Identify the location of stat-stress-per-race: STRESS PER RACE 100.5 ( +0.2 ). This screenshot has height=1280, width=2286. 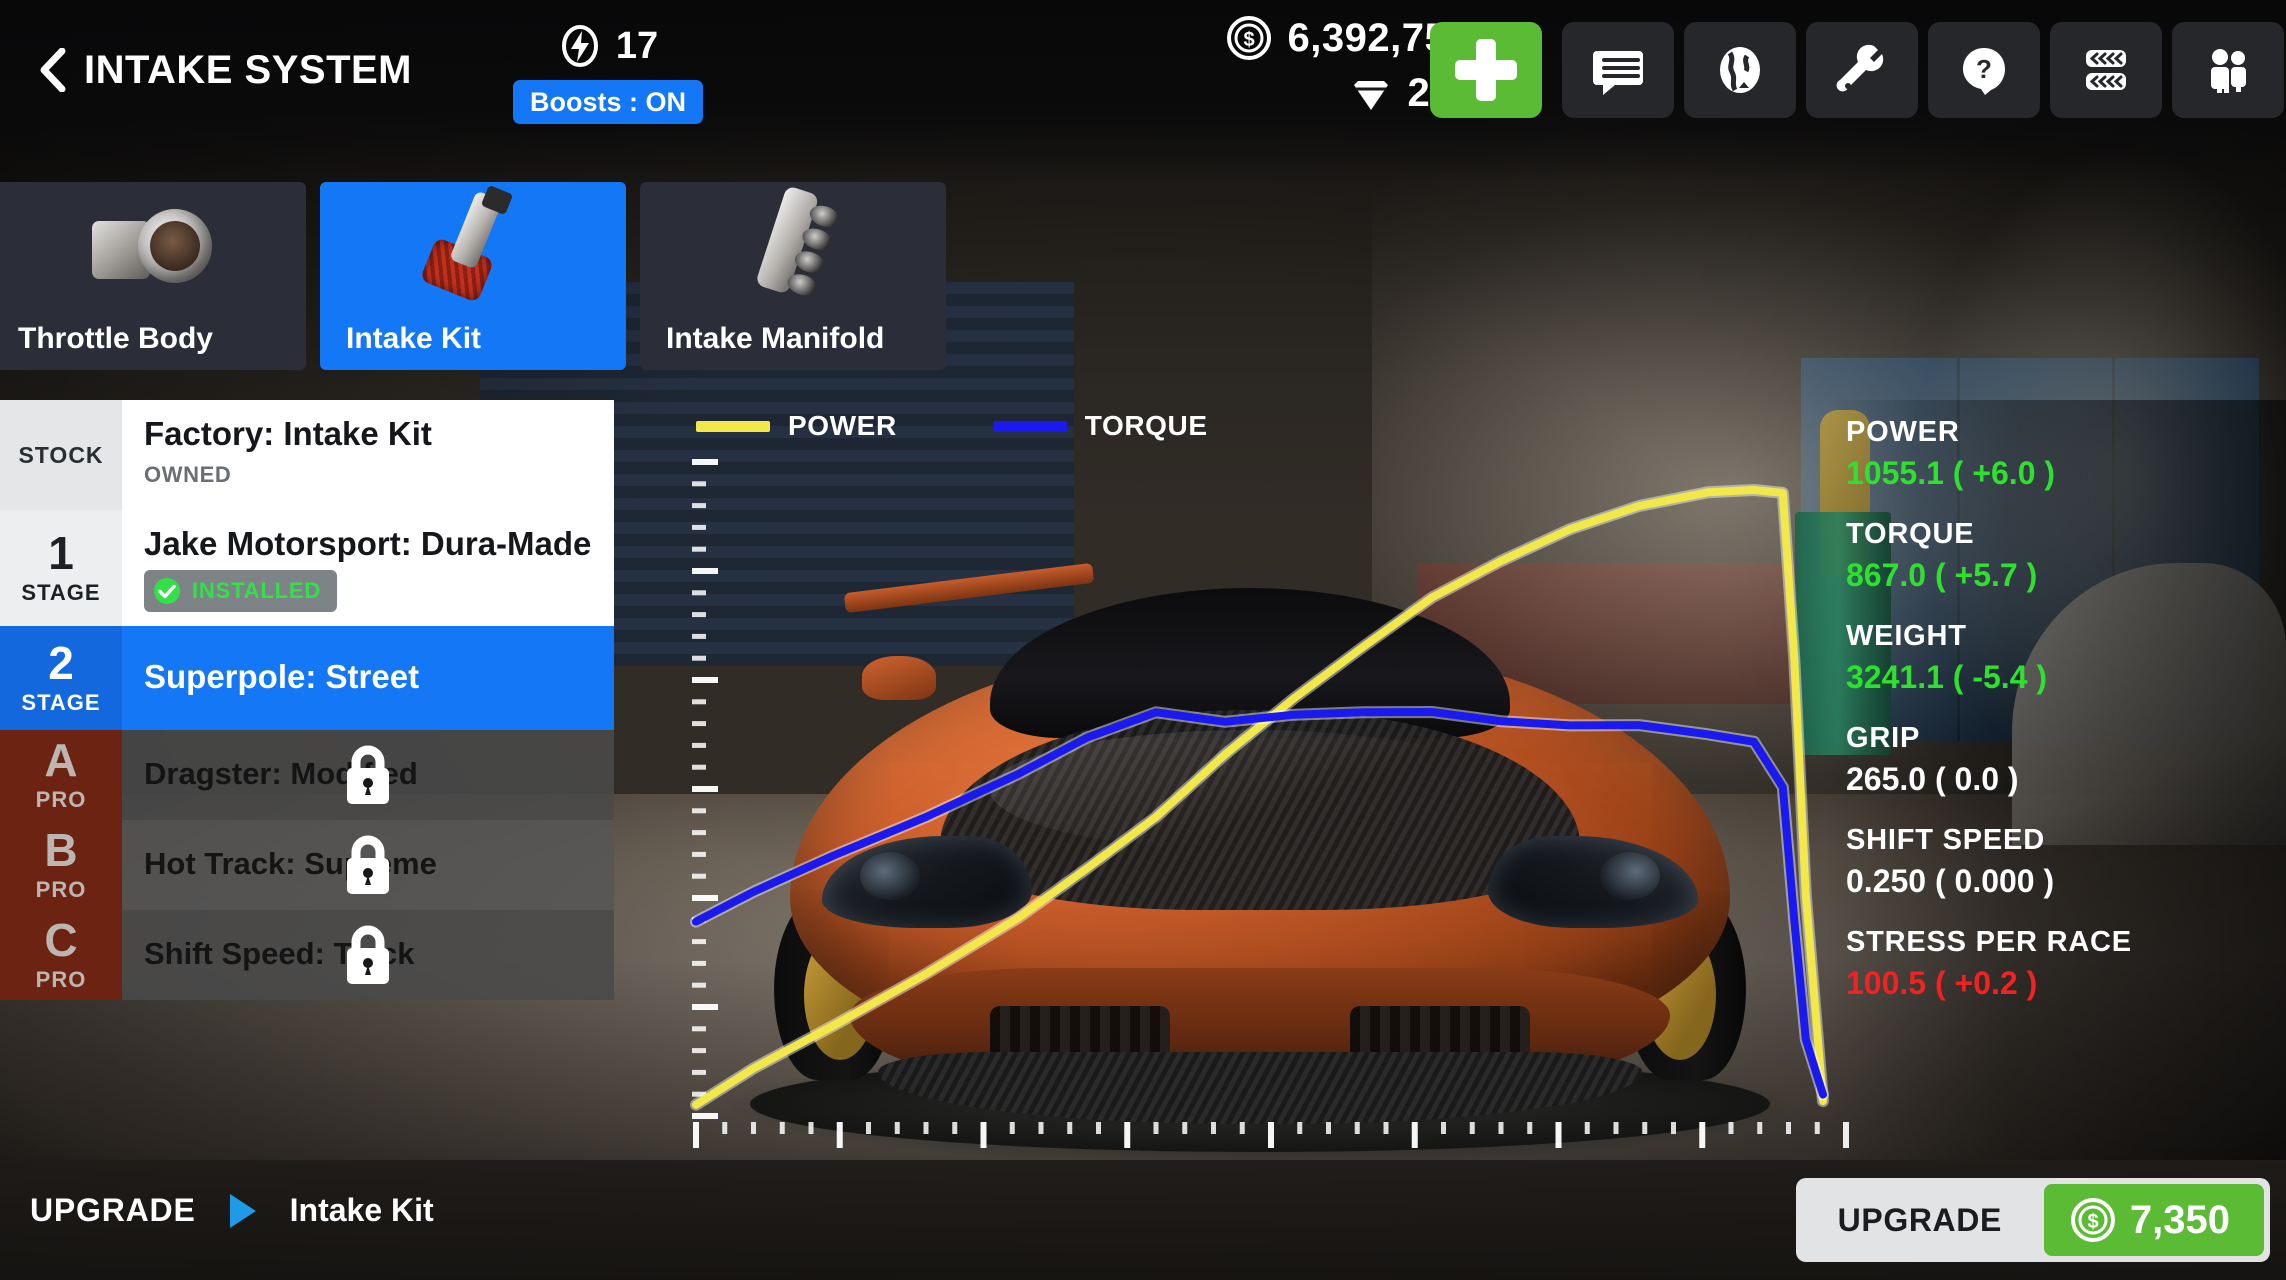
(2061, 964).